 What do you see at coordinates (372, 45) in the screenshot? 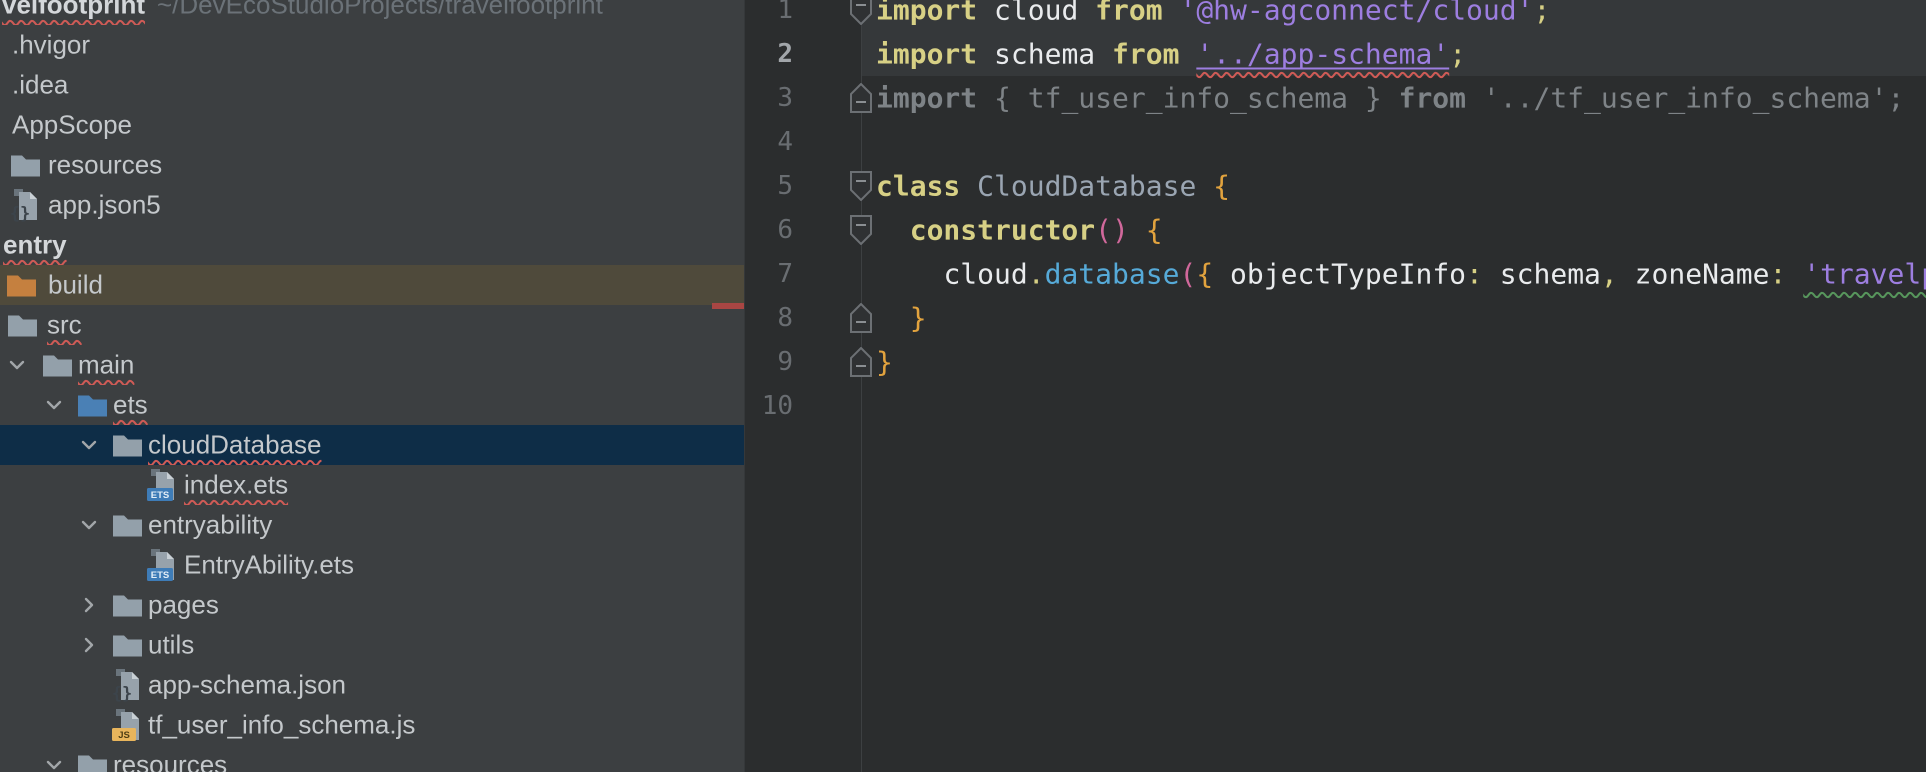
I see `tree-item--hvigor: .hvigor` at bounding box center [372, 45].